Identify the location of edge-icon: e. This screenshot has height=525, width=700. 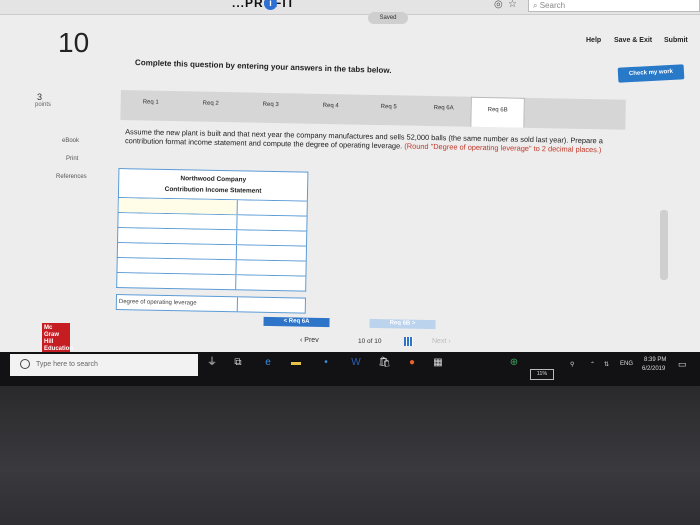
(268, 363).